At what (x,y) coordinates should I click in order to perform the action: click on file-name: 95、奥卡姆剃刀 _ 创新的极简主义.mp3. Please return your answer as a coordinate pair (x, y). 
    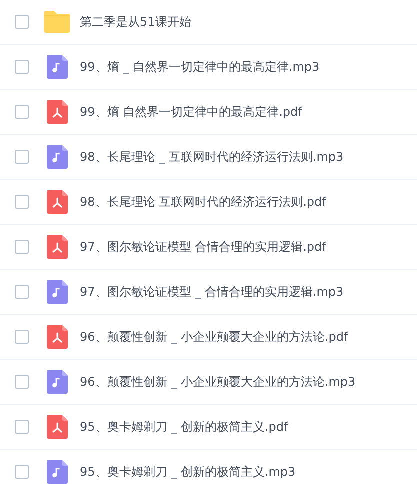
    Looking at the image, I should click on (188, 472).